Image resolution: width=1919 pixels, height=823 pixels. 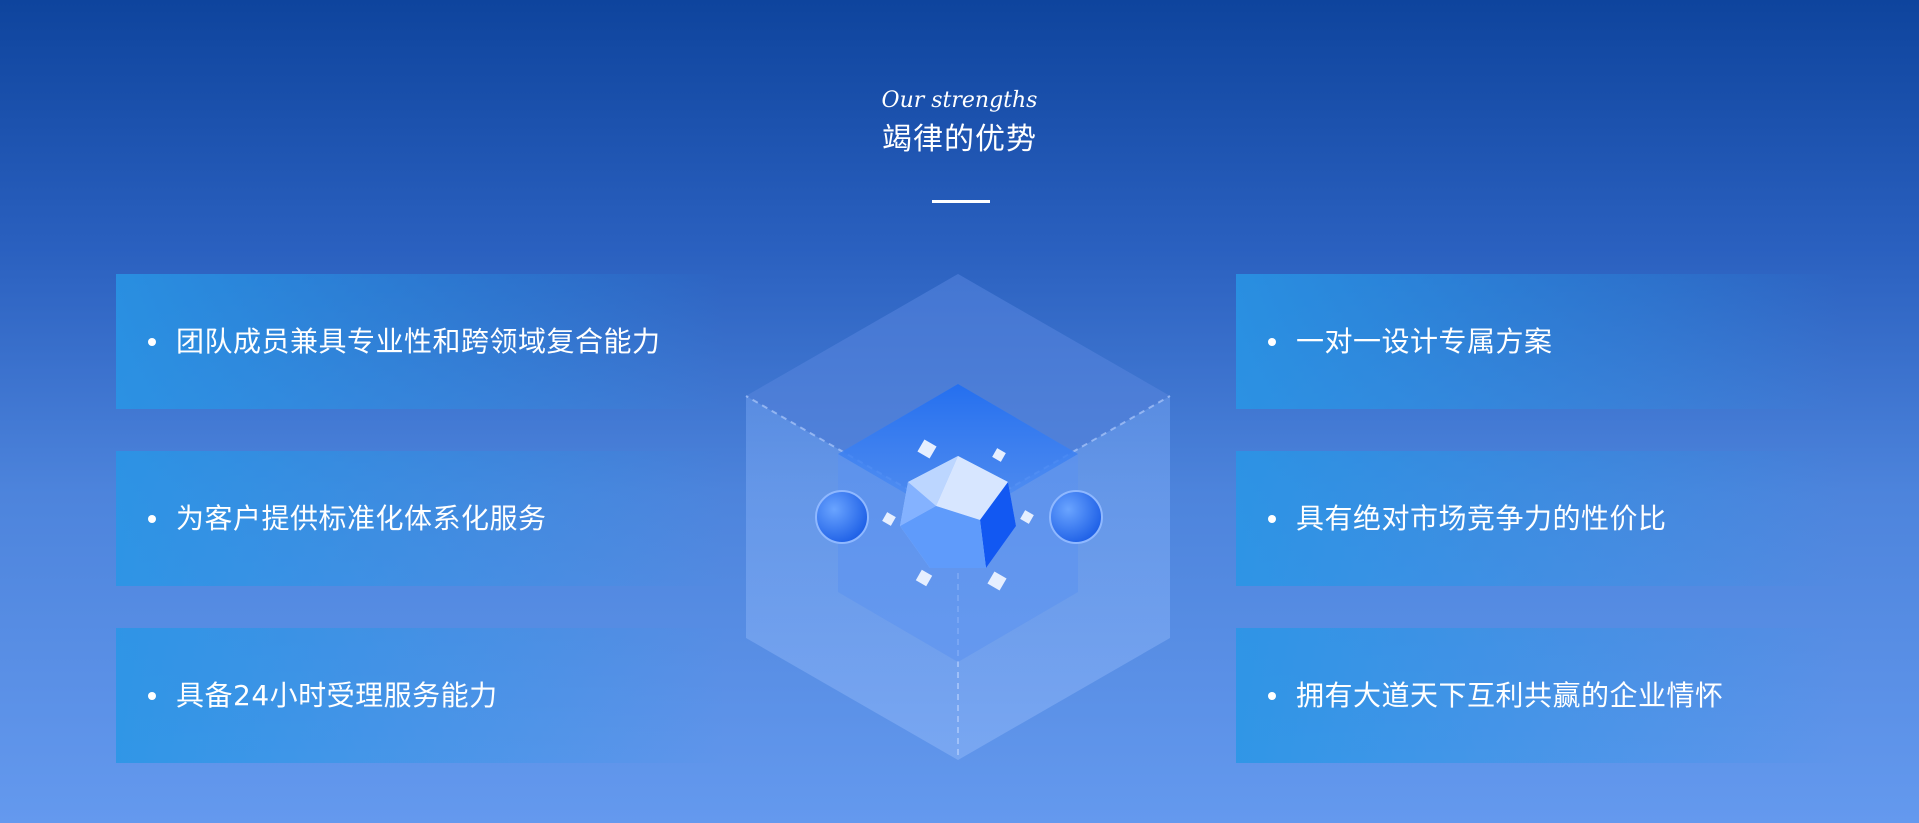 I want to click on section-header: Our strengths 竭律的优势, so click(x=959, y=123).